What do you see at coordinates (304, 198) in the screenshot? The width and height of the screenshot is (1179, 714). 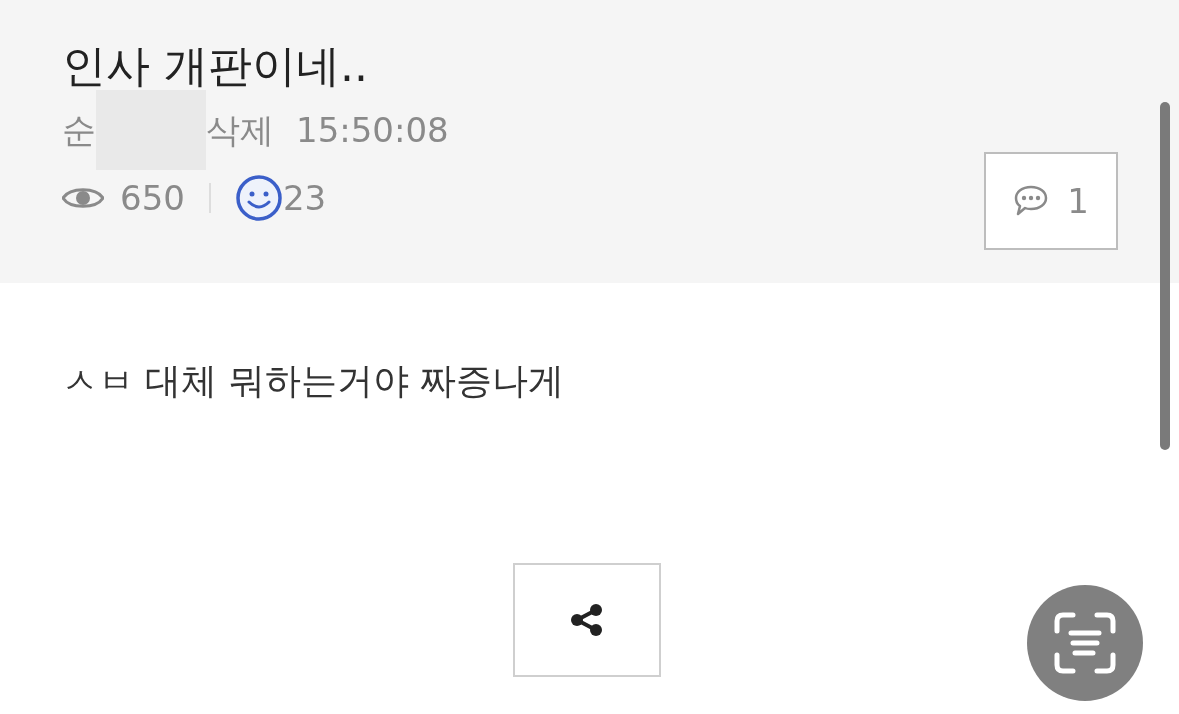 I see `like-count: 23` at bounding box center [304, 198].